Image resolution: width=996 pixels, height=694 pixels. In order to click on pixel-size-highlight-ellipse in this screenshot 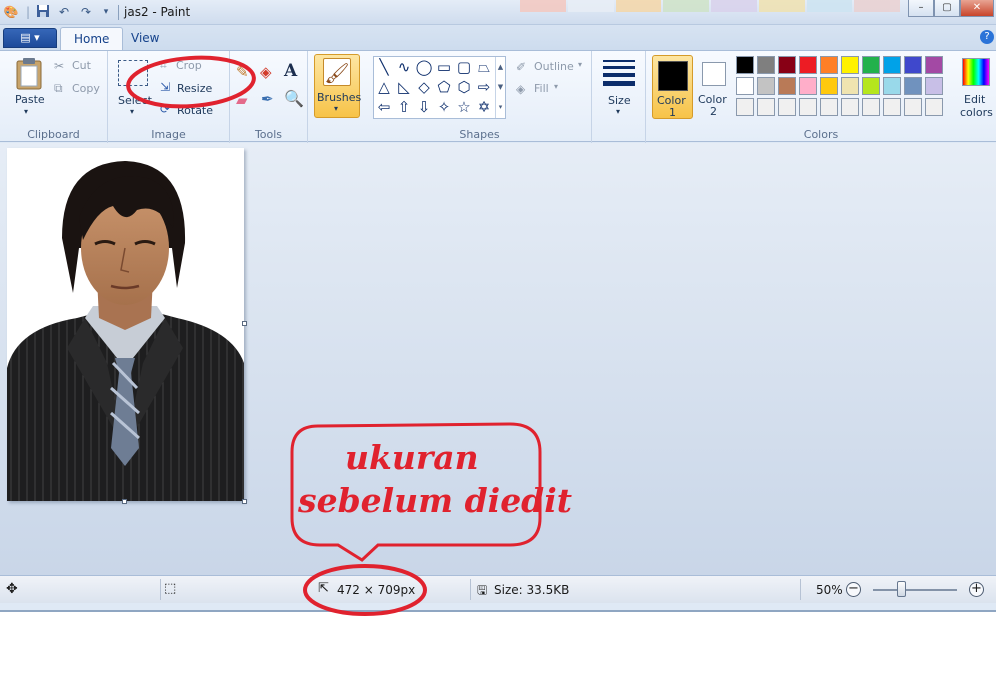, I will do `click(365, 590)`.